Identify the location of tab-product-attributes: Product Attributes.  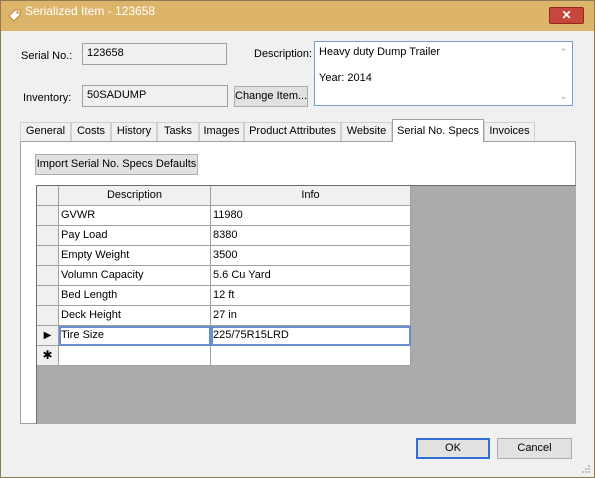
(292, 131).